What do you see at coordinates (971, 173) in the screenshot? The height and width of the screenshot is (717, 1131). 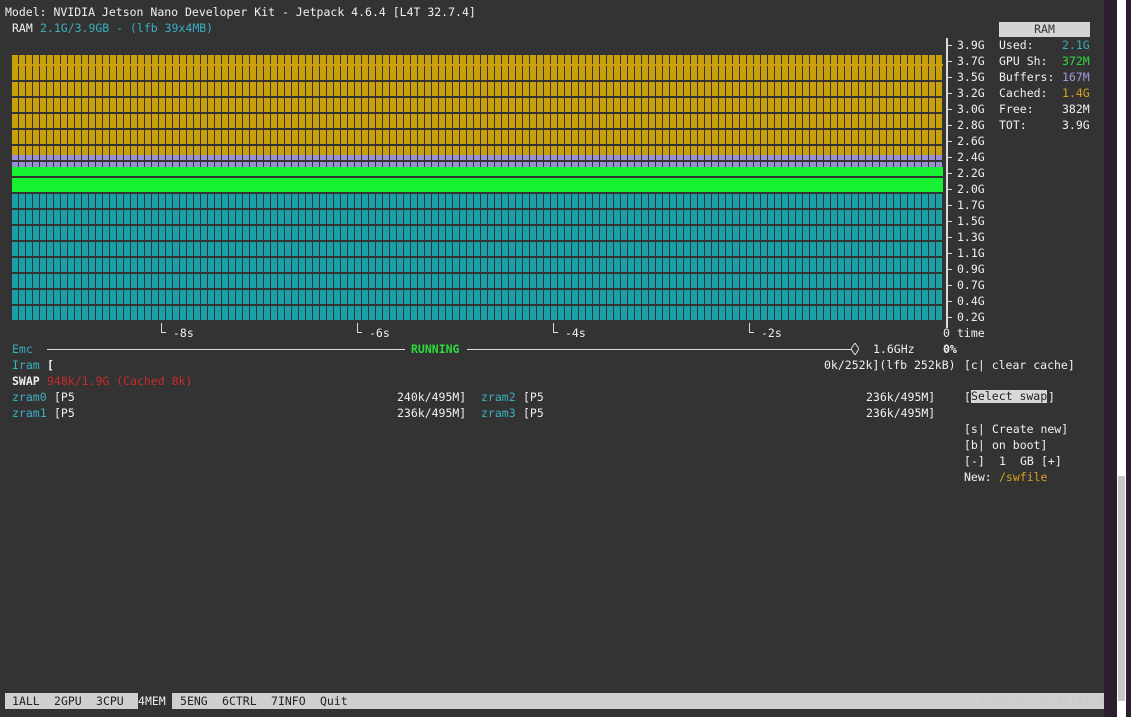 I see `y-tick-label: 2.2G` at bounding box center [971, 173].